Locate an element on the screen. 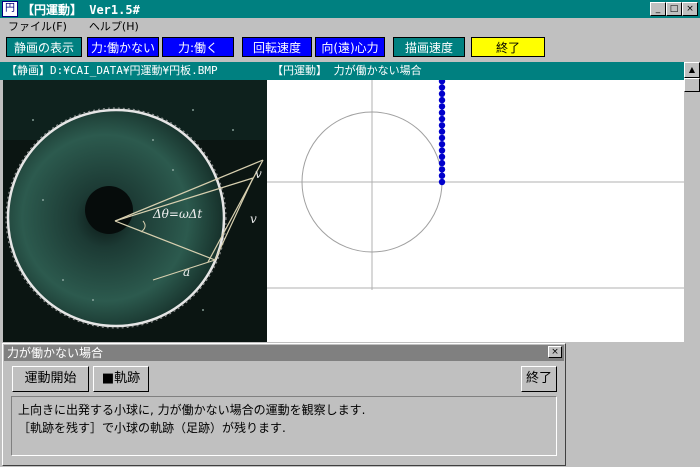  message-line-2: ［軌跡を残す］で小球の軌跡（足跡）が残ります. is located at coordinates (152, 428).